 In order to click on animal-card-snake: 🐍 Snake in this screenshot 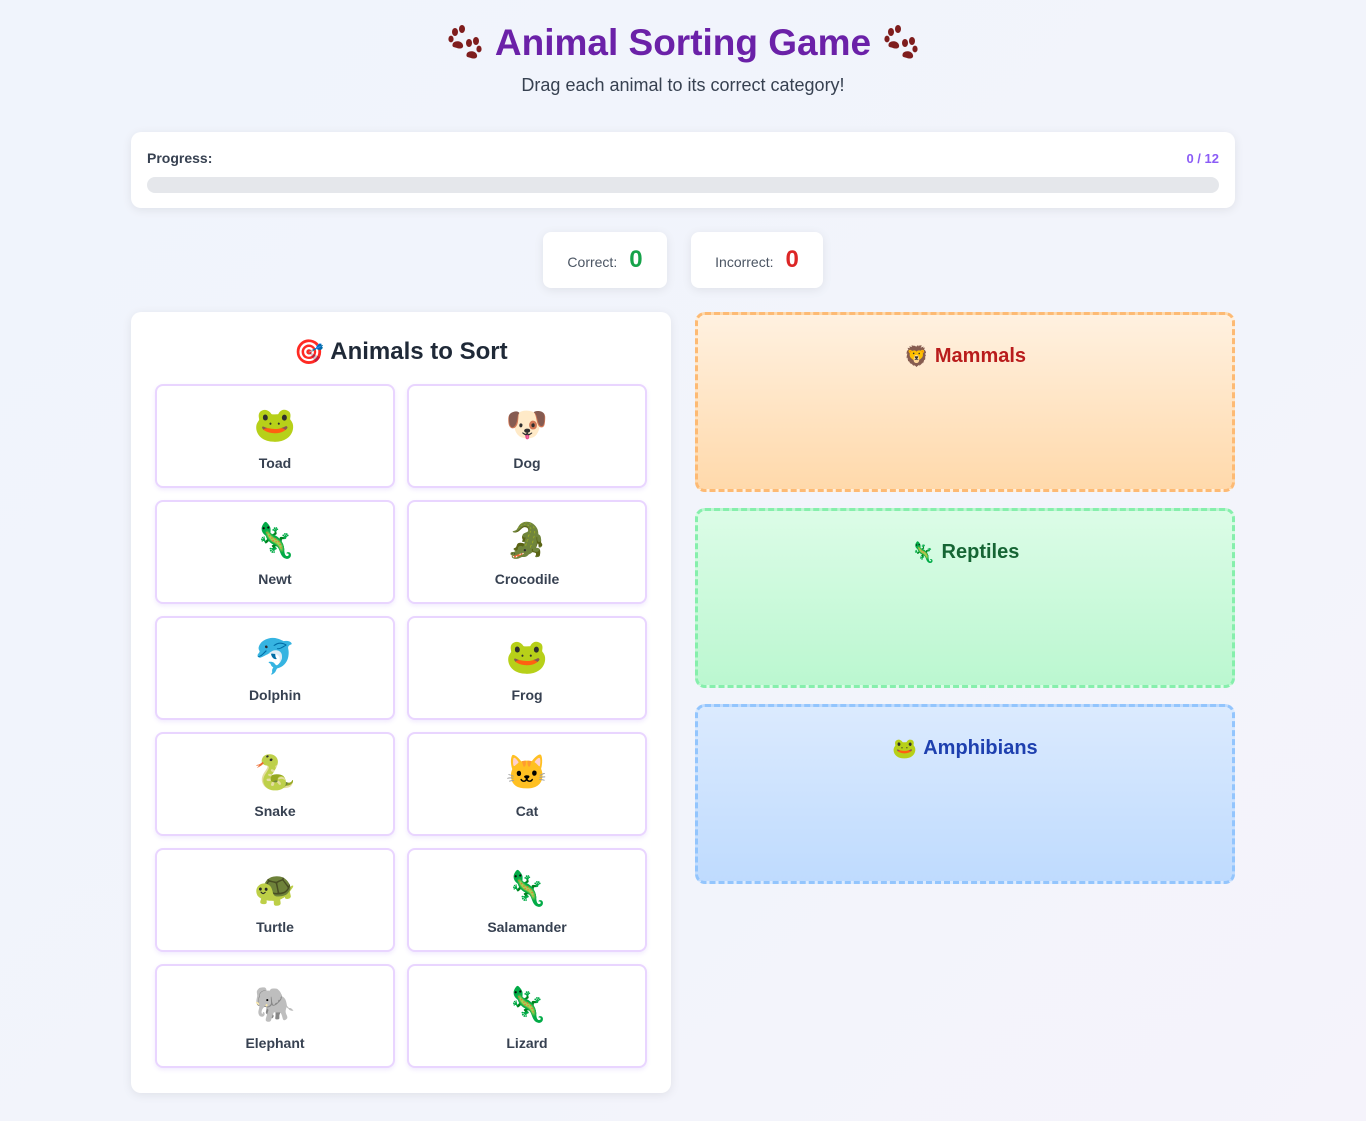, I will do `click(275, 784)`.